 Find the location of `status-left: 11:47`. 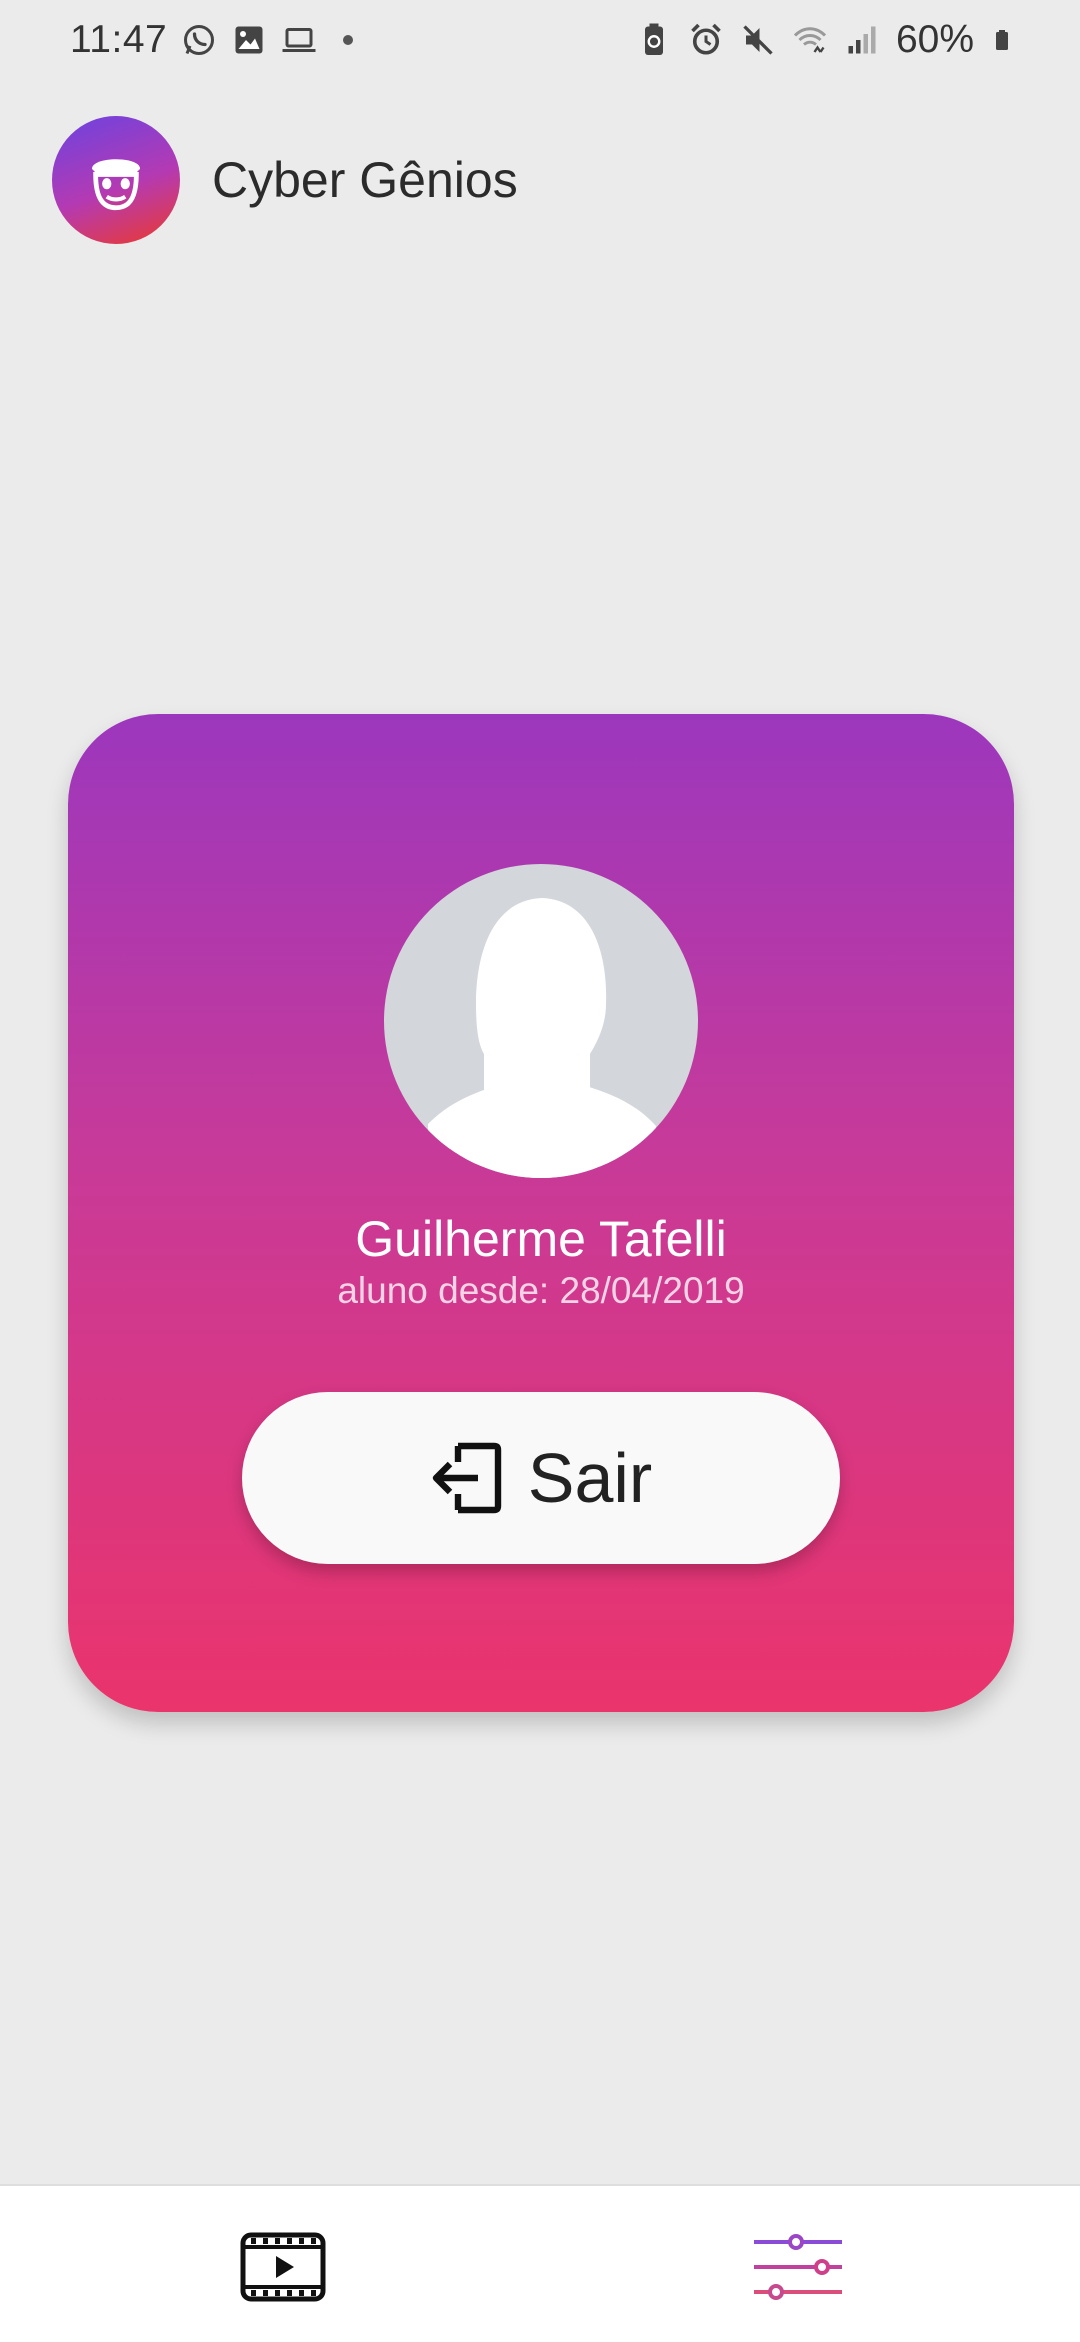

status-left: 11:47 is located at coordinates (212, 40).